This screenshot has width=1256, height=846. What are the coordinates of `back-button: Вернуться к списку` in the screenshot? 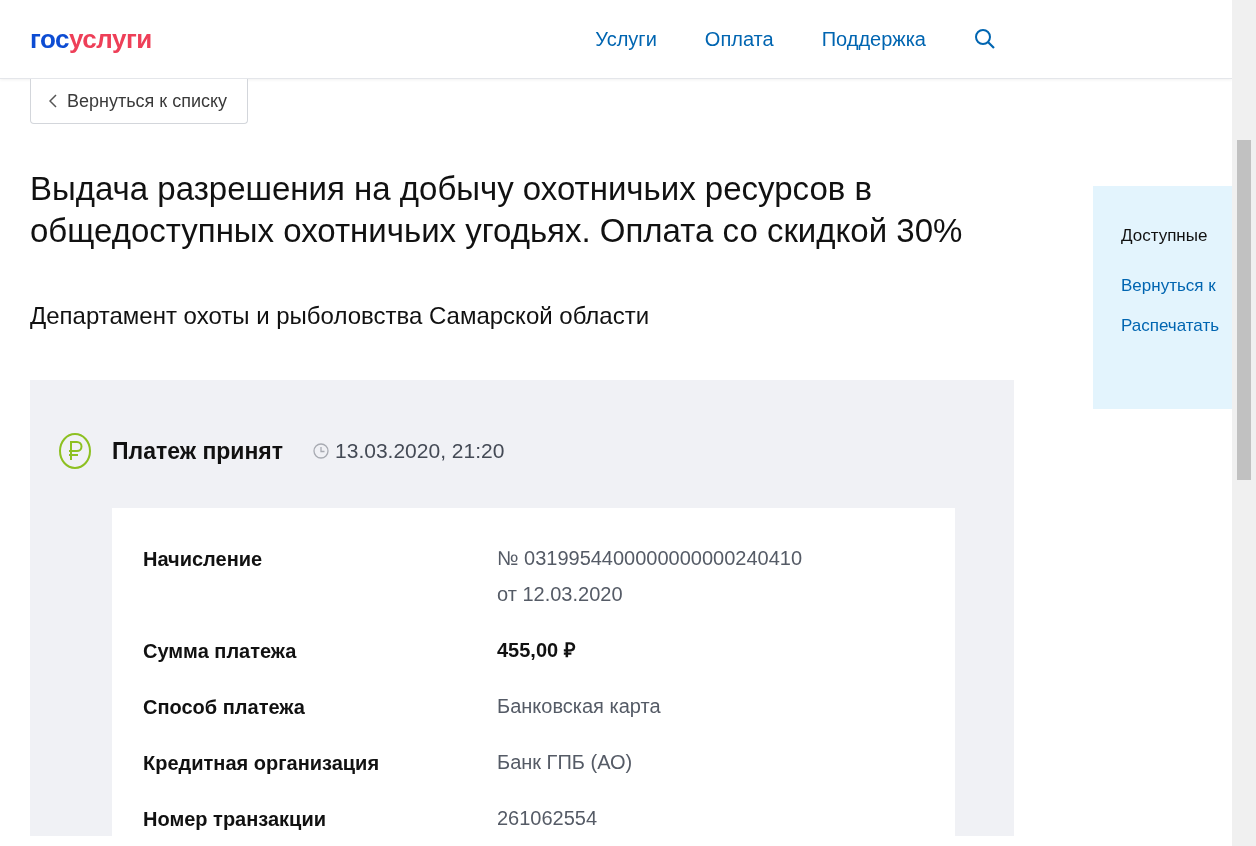 It's located at (139, 101).